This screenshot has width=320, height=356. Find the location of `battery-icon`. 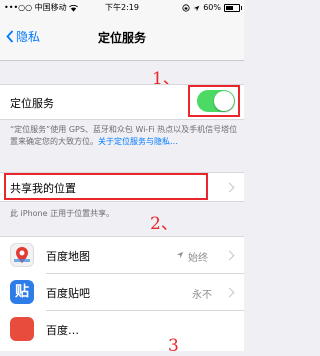

battery-icon is located at coordinates (233, 8).